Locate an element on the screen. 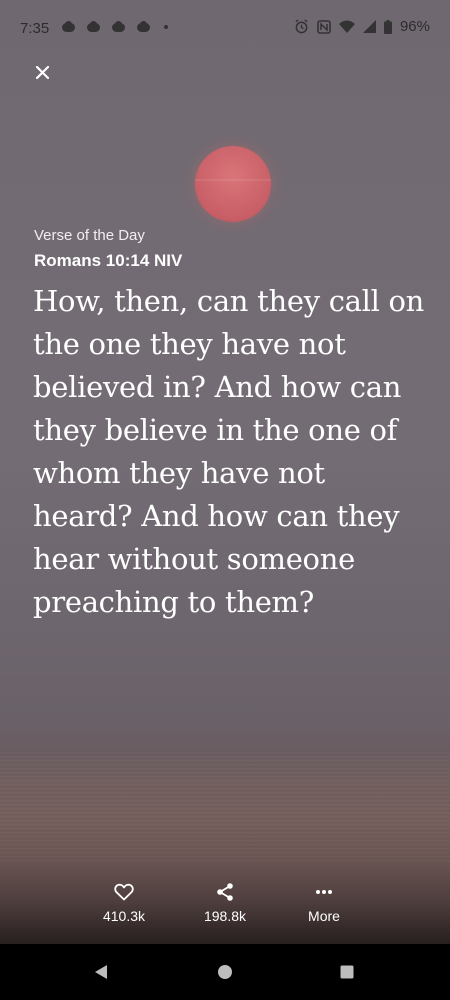 The width and height of the screenshot is (450, 1000). nfc-icon is located at coordinates (324, 26).